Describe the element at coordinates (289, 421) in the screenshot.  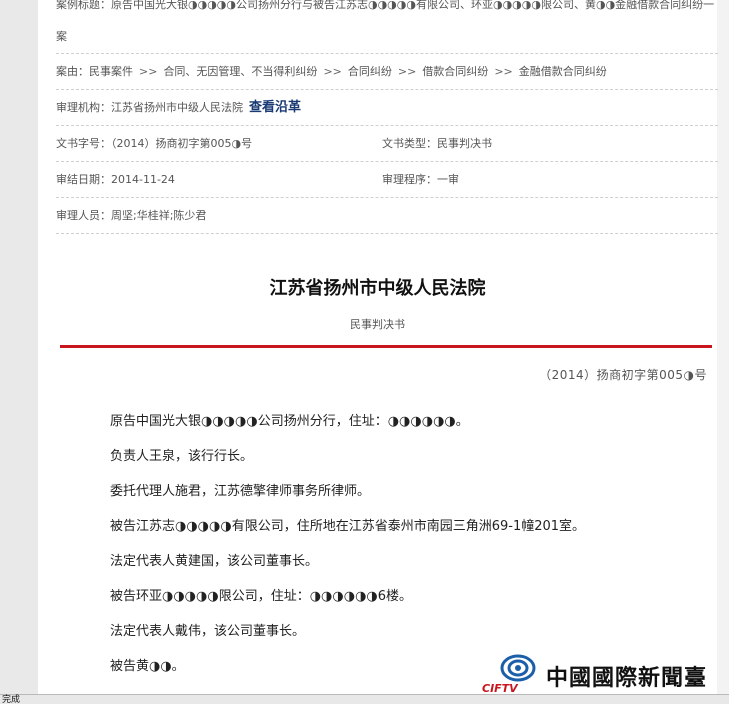
I see `paragraph-plaintiff: 原告中国光大银◑◑◑◑◑公司扬州分行，住址：◑◑◑◑◑◑。` at that location.